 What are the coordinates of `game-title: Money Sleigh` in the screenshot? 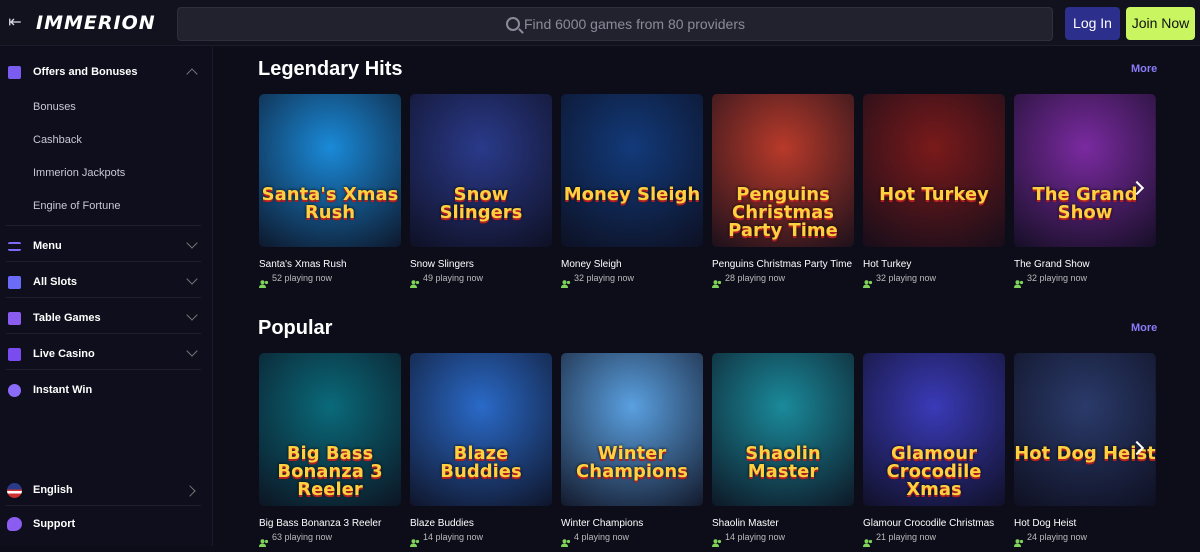 It's located at (591, 264).